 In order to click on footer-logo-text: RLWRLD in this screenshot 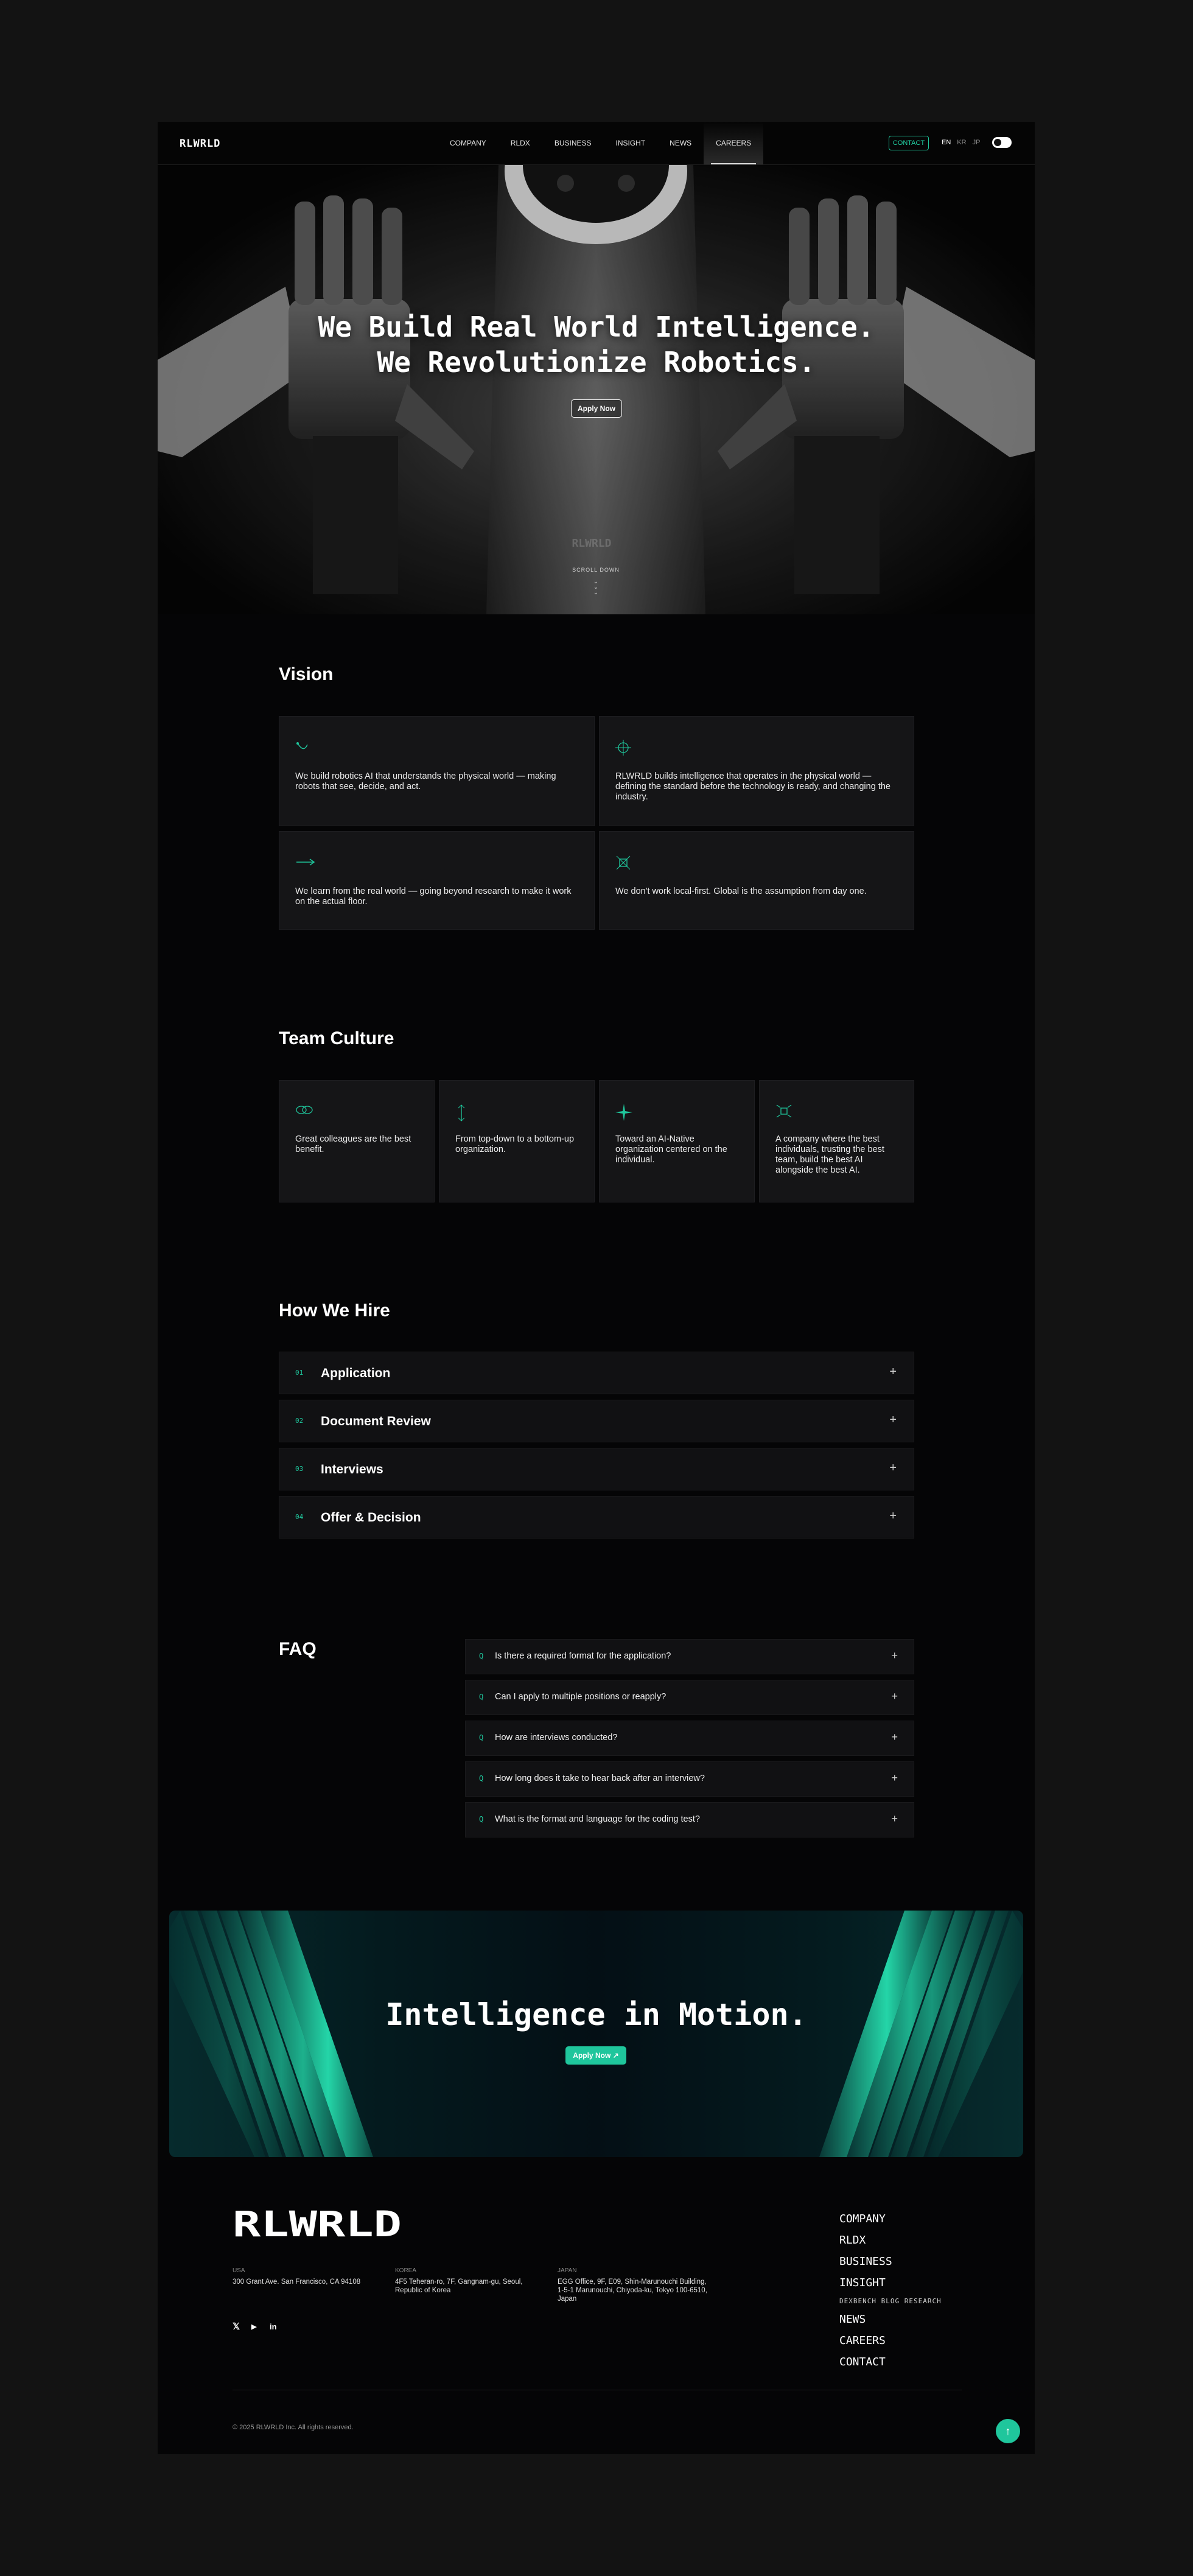, I will do `click(317, 2225)`.